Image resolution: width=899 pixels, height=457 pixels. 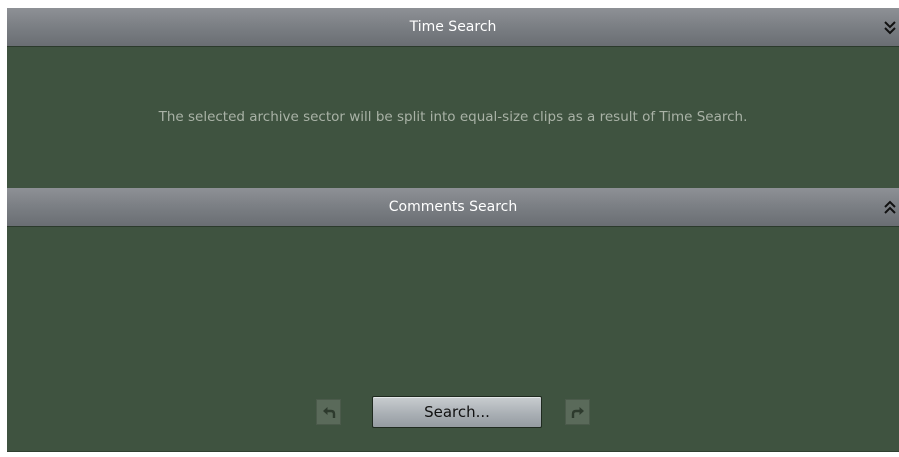 I want to click on back-button, so click(x=328, y=412).